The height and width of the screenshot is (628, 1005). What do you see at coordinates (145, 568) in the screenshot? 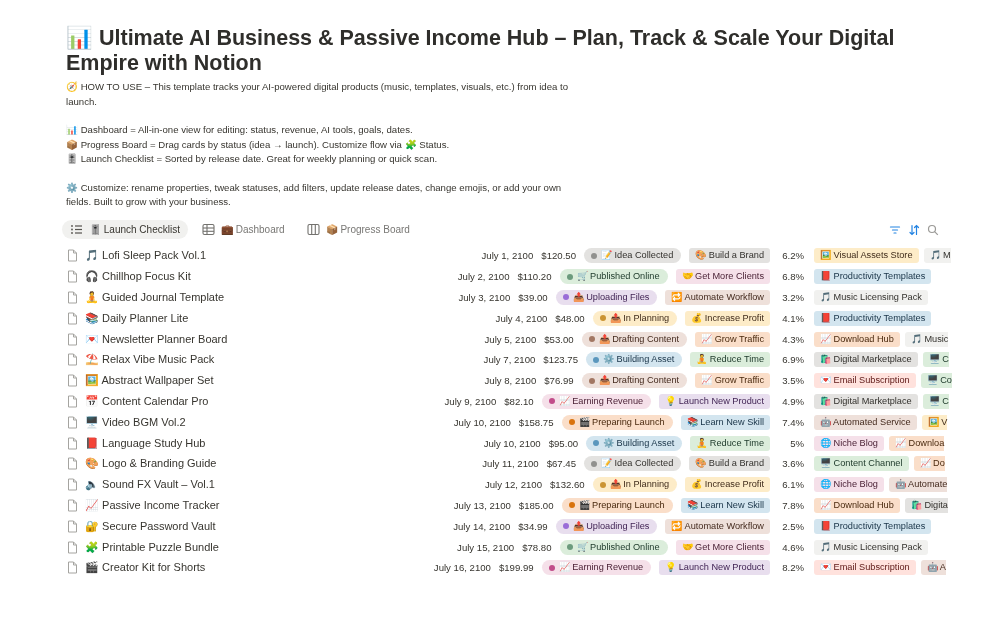
I see `item-title: 🎬 Creator Kit for Shorts` at bounding box center [145, 568].